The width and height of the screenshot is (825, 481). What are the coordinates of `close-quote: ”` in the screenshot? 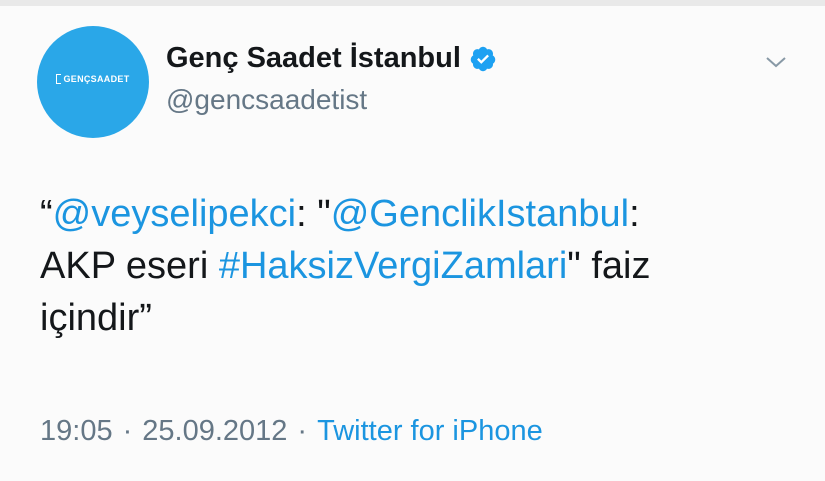 It's located at (145, 318).